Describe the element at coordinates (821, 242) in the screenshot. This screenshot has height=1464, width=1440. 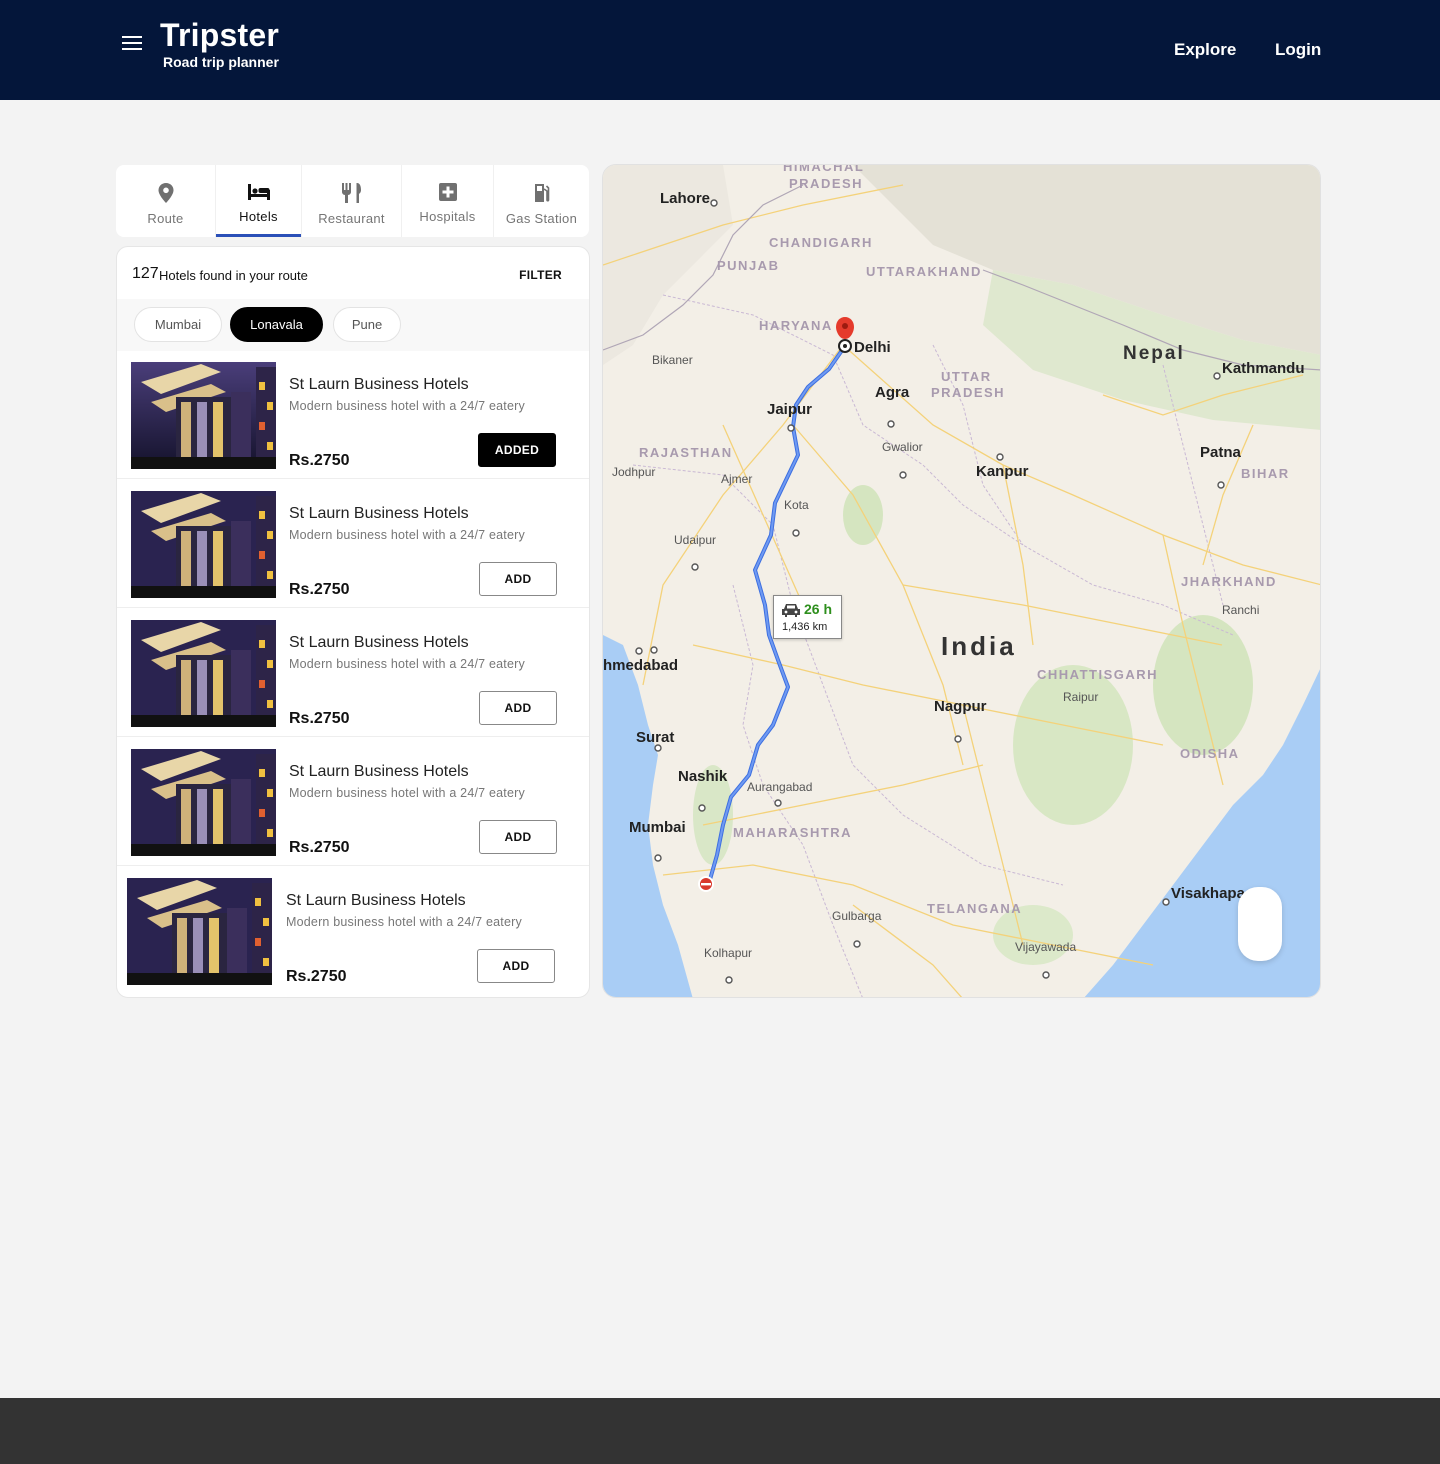
I see `map-label-chandigarh: CHANDIGARH` at that location.